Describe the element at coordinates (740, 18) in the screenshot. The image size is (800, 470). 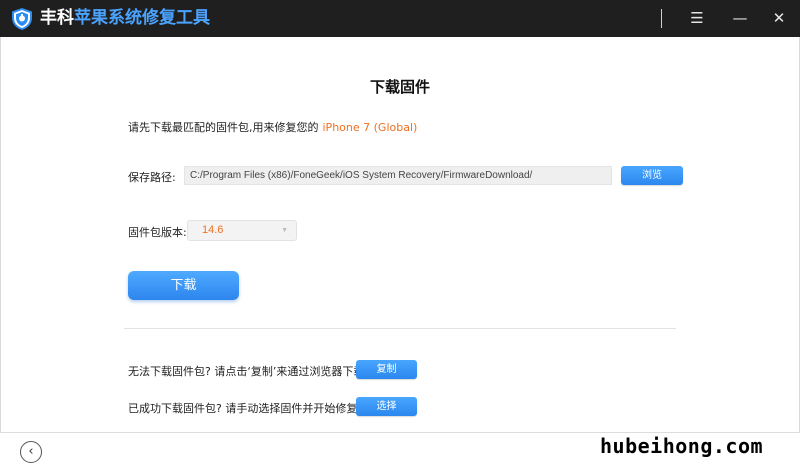
I see `minimize-icon: —` at that location.